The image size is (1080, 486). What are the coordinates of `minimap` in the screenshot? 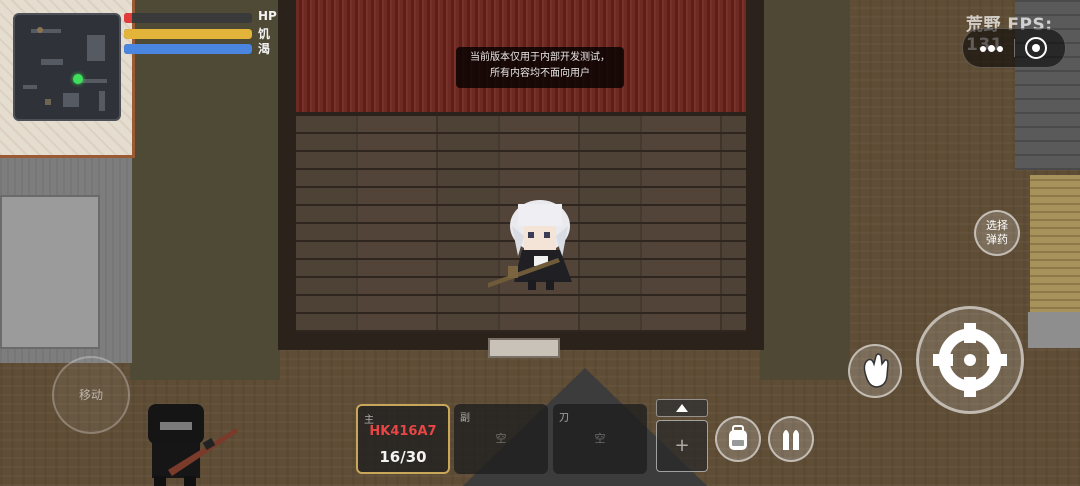 It's located at (67, 67).